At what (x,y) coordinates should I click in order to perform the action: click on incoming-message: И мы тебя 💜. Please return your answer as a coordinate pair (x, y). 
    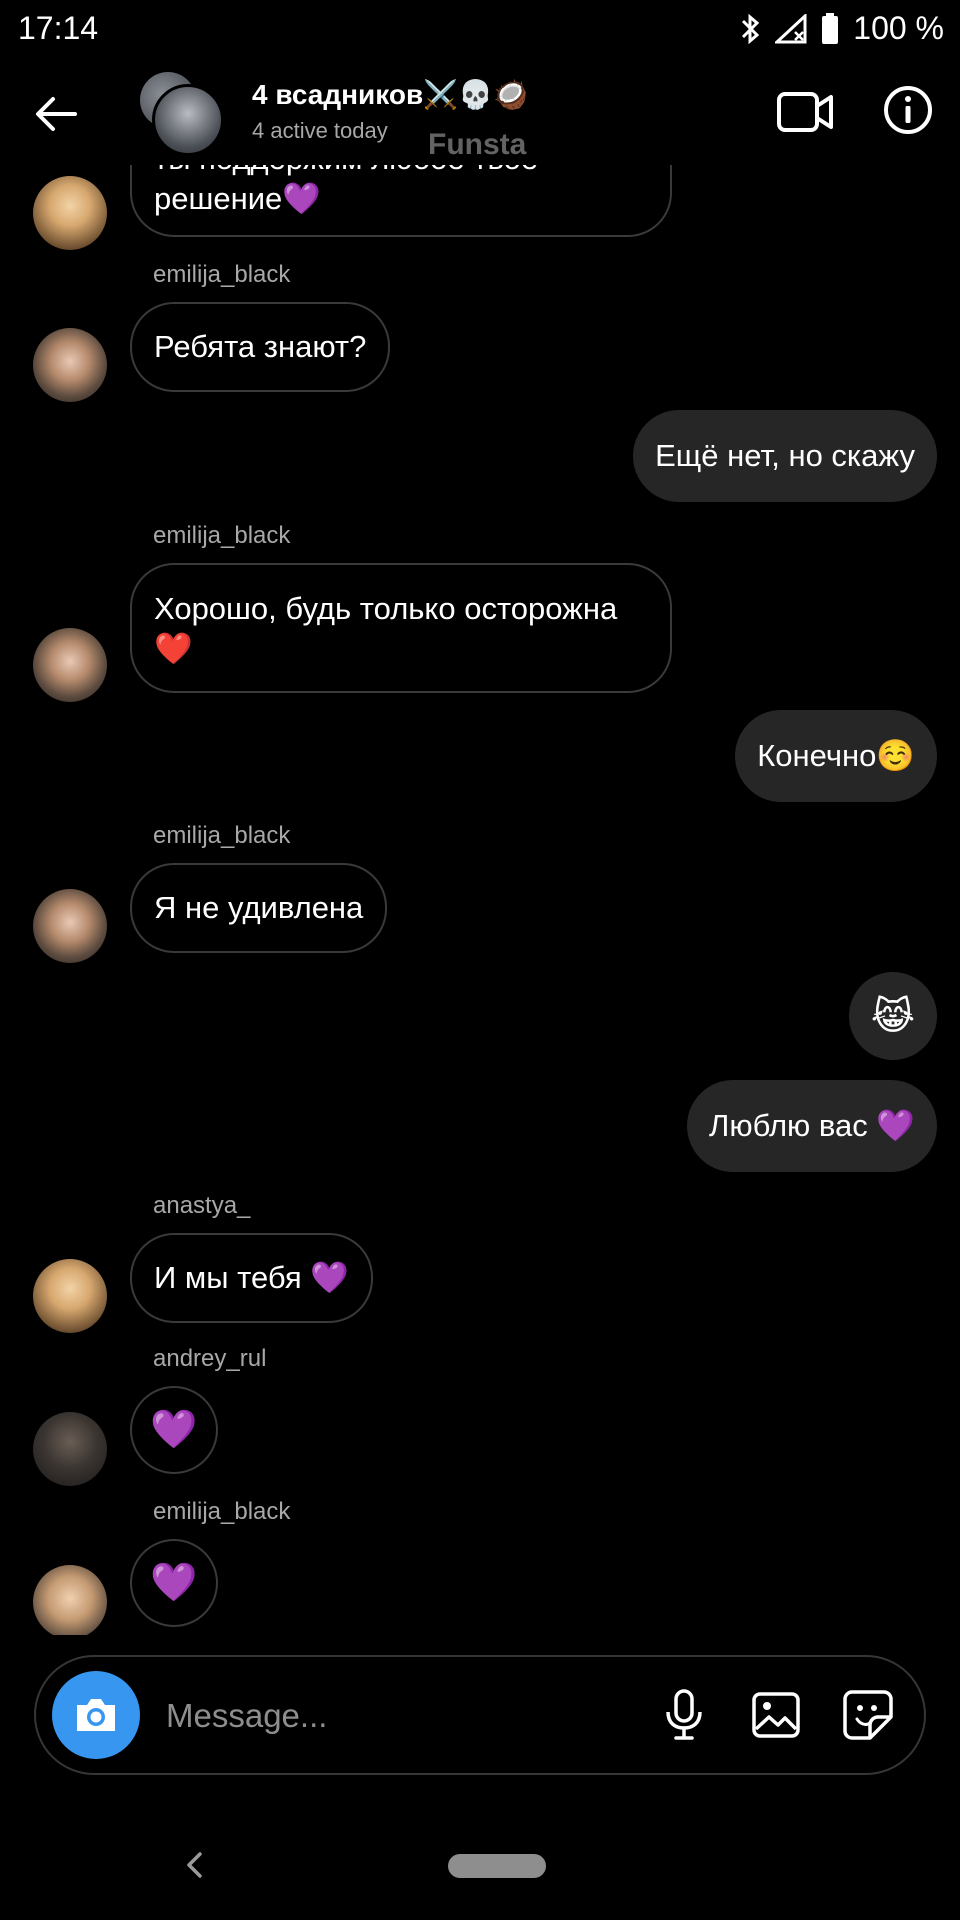
    Looking at the image, I should click on (251, 1278).